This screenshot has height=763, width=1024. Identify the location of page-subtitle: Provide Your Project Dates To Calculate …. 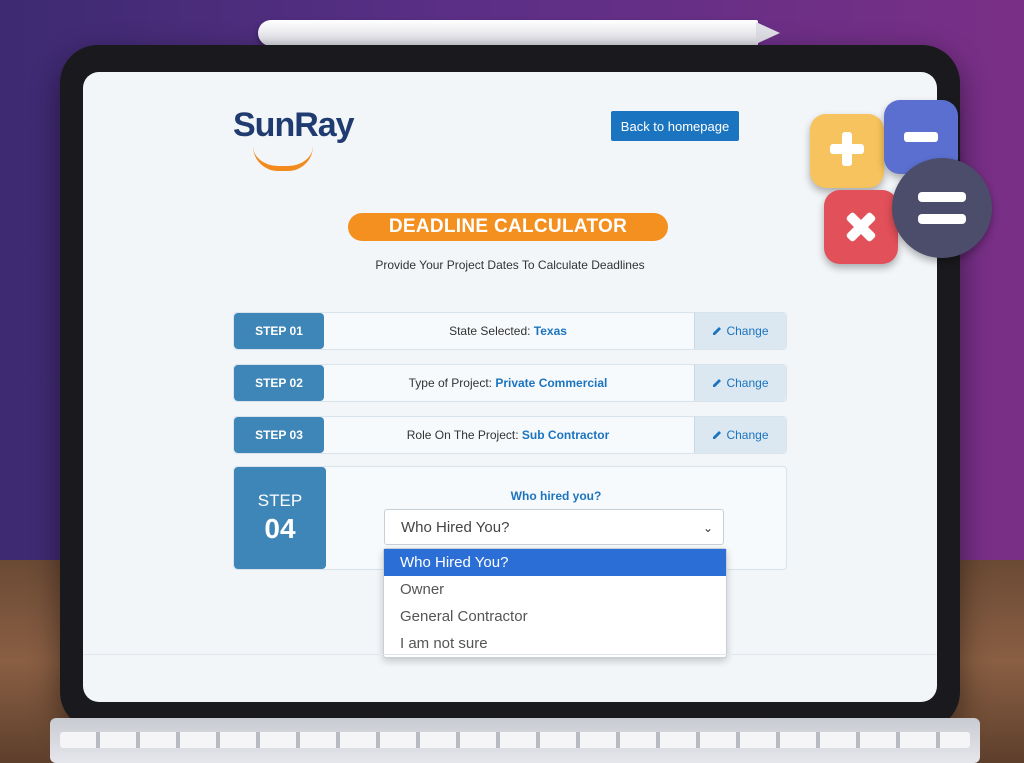
(510, 265).